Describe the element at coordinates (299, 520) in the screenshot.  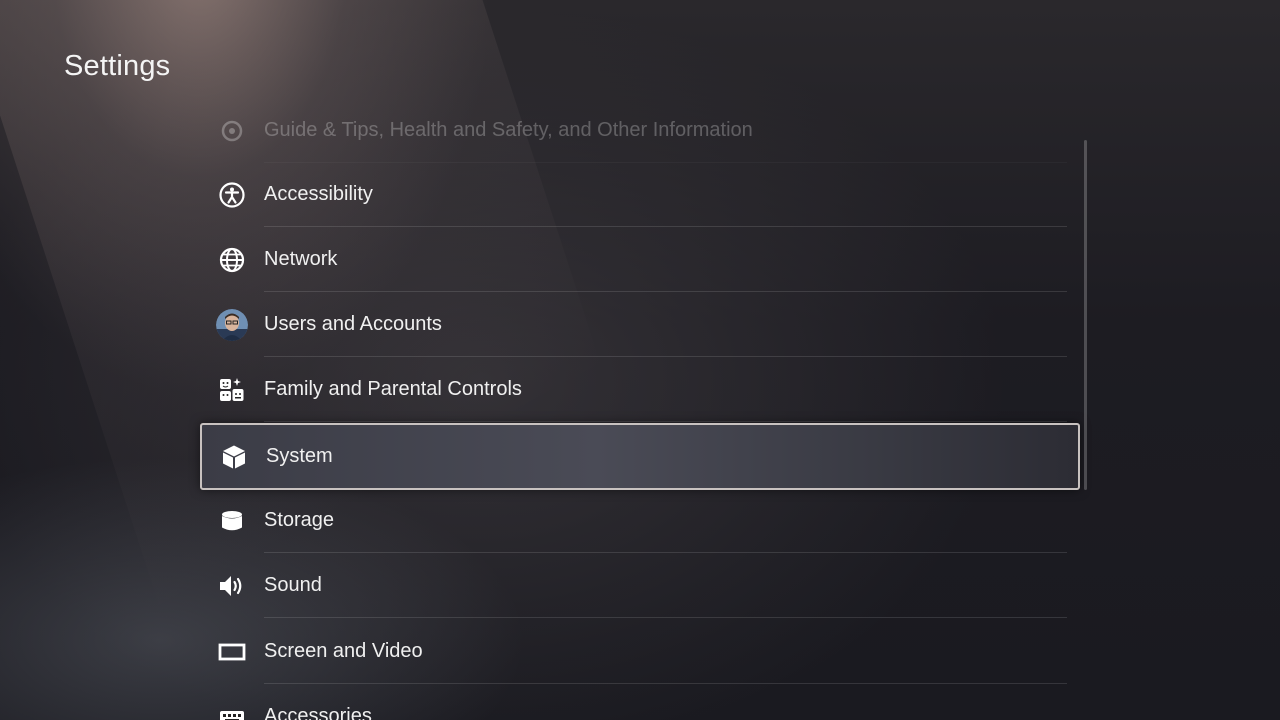
I see `menu-item-label: Storage` at that location.